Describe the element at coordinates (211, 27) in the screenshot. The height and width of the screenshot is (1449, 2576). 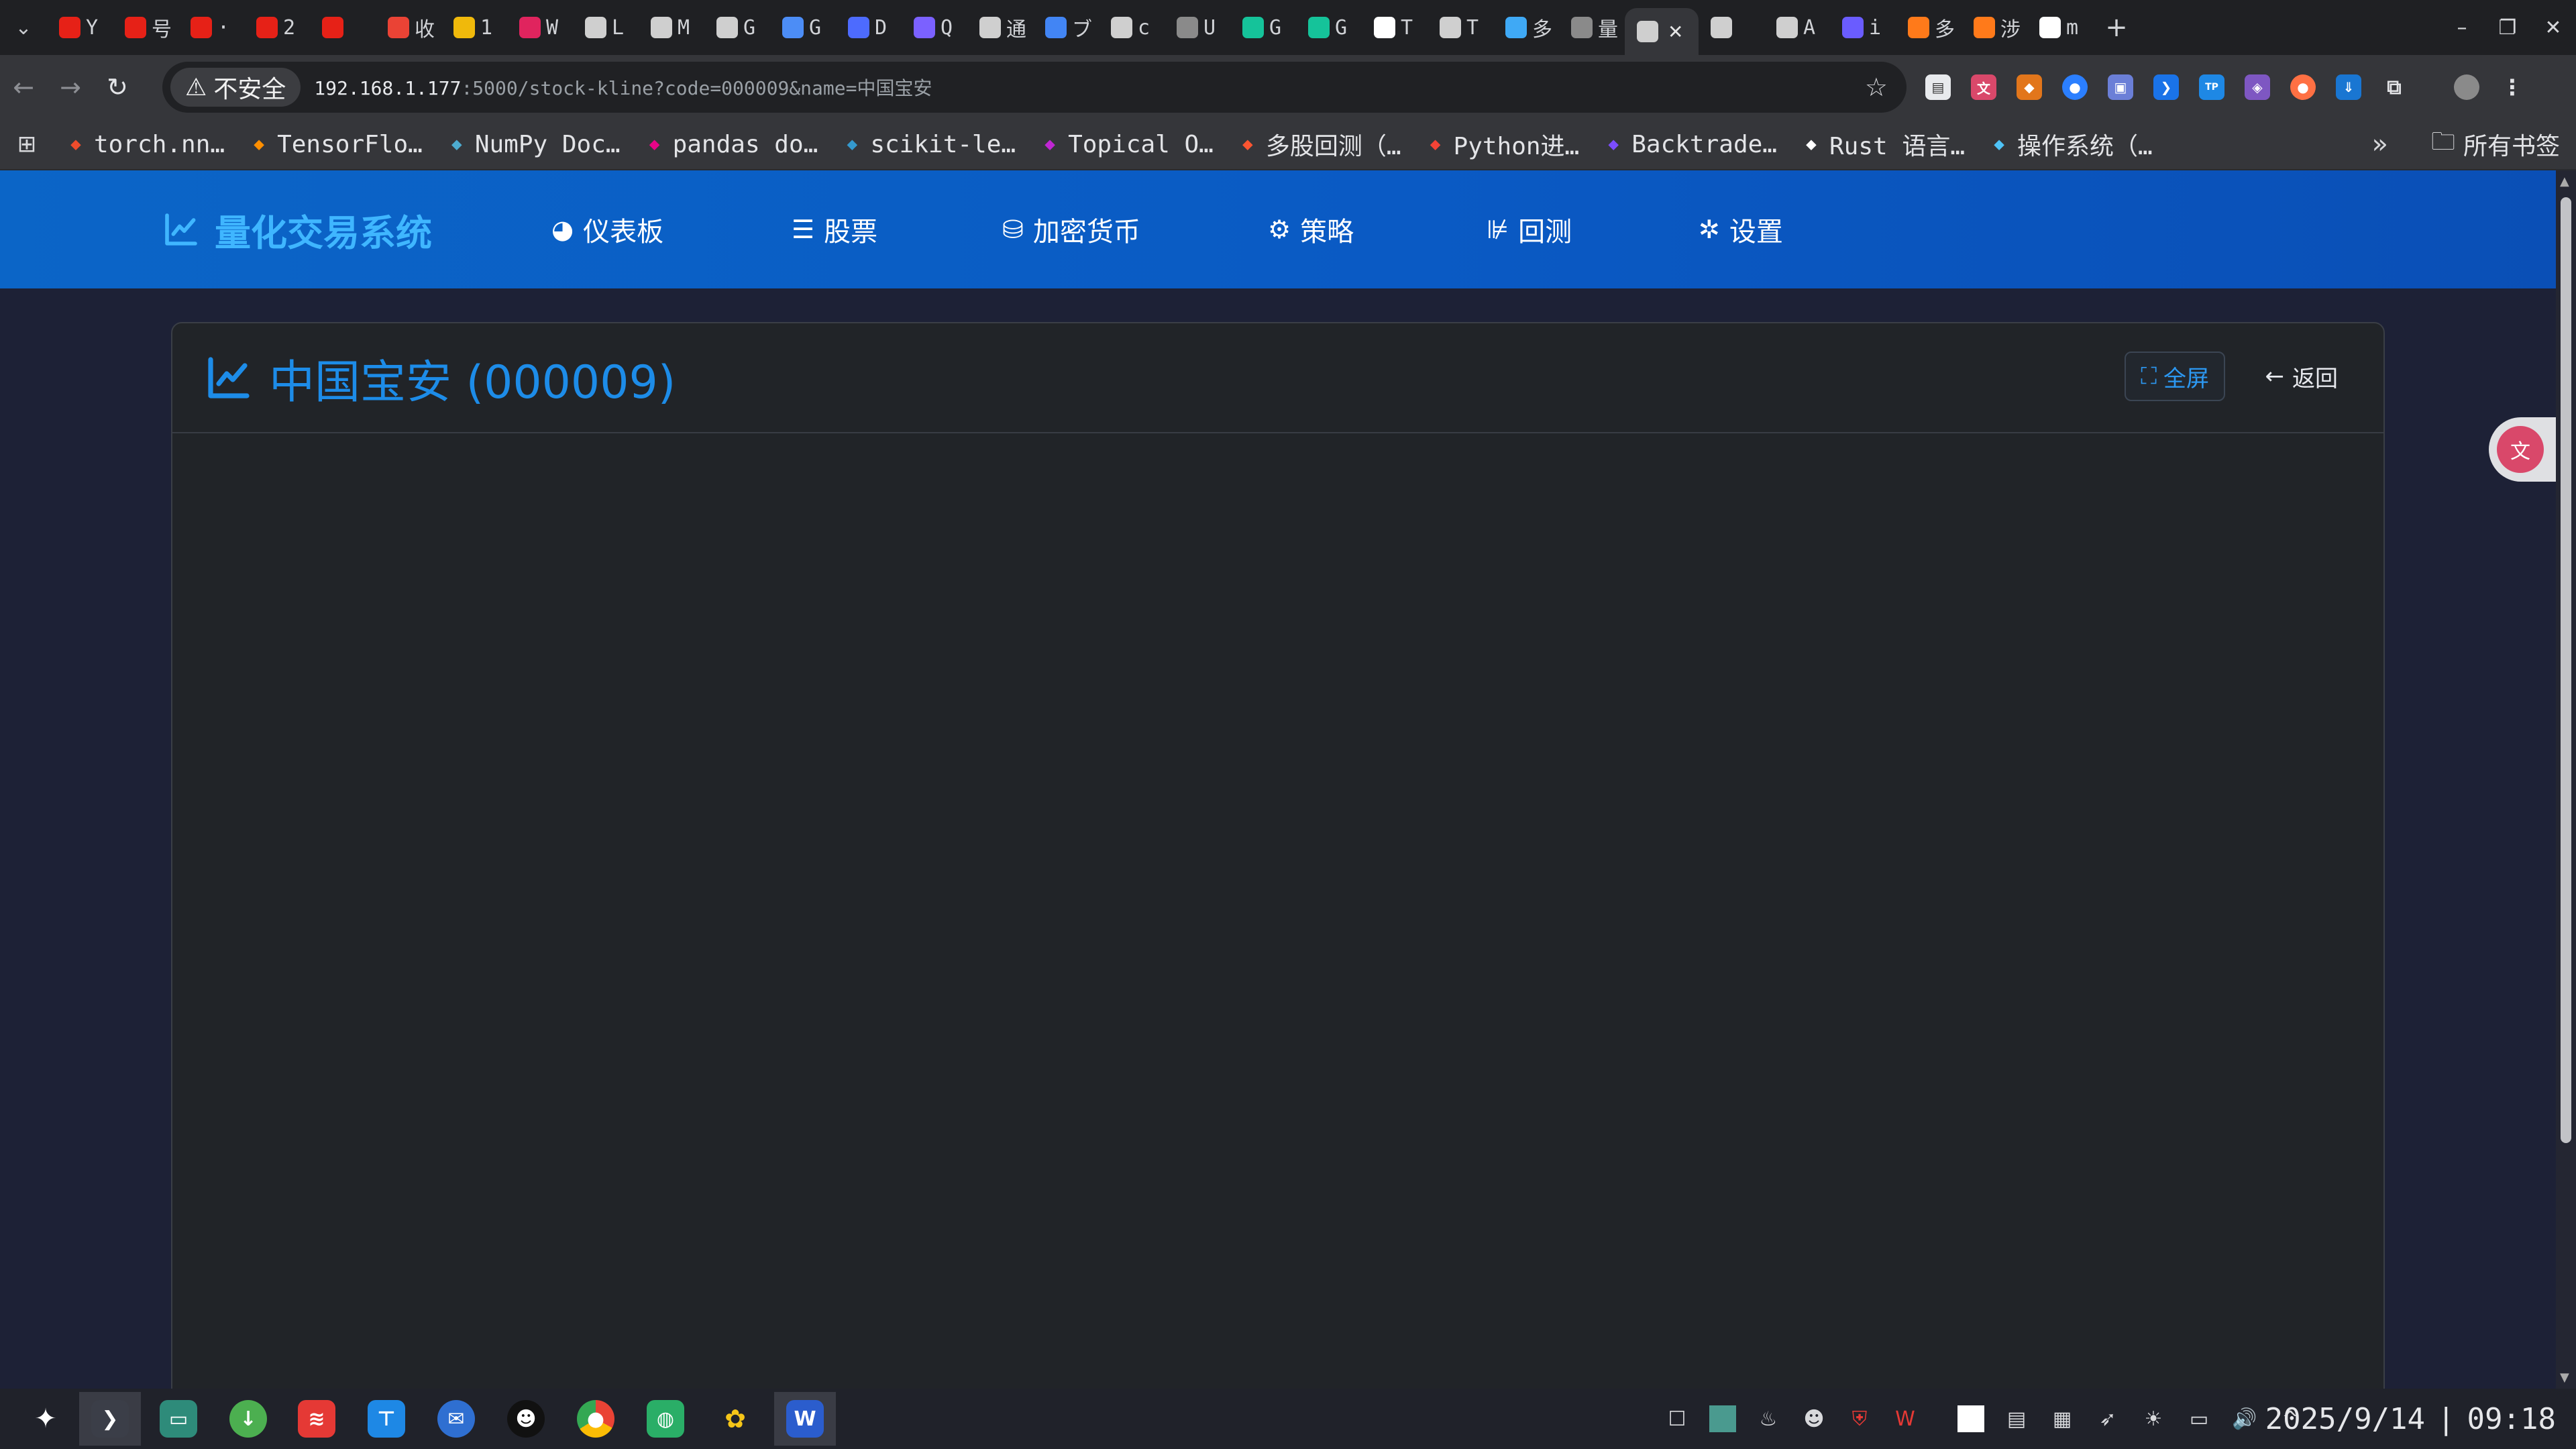
I see `browser-tab: ·` at that location.